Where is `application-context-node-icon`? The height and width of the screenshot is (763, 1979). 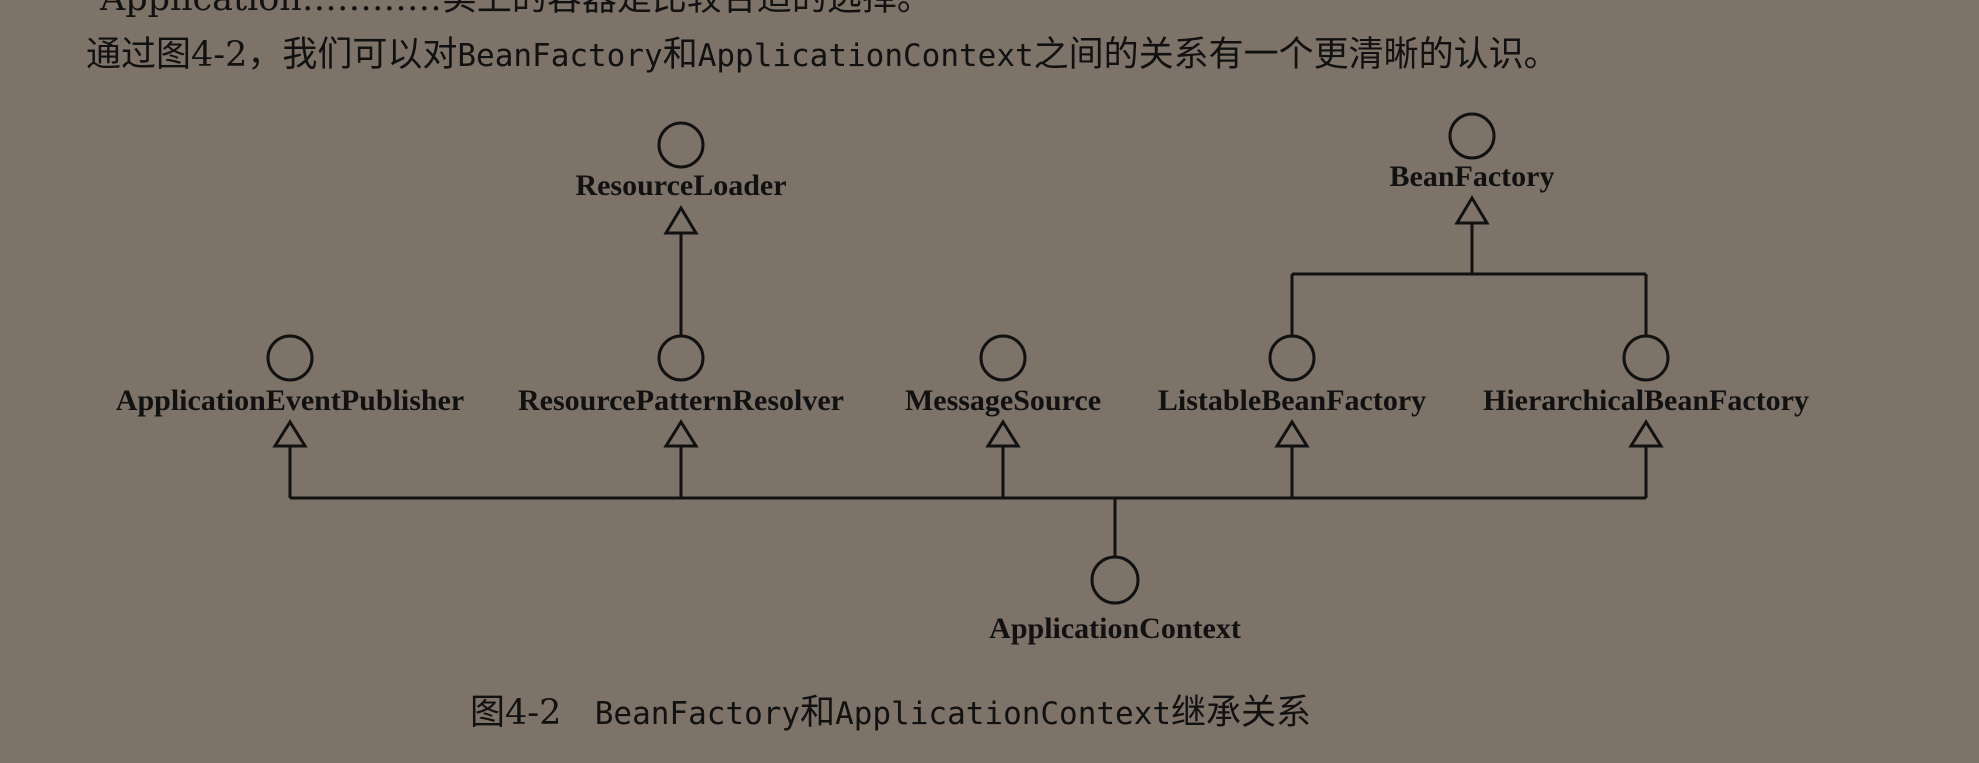
application-context-node-icon is located at coordinates (1115, 580).